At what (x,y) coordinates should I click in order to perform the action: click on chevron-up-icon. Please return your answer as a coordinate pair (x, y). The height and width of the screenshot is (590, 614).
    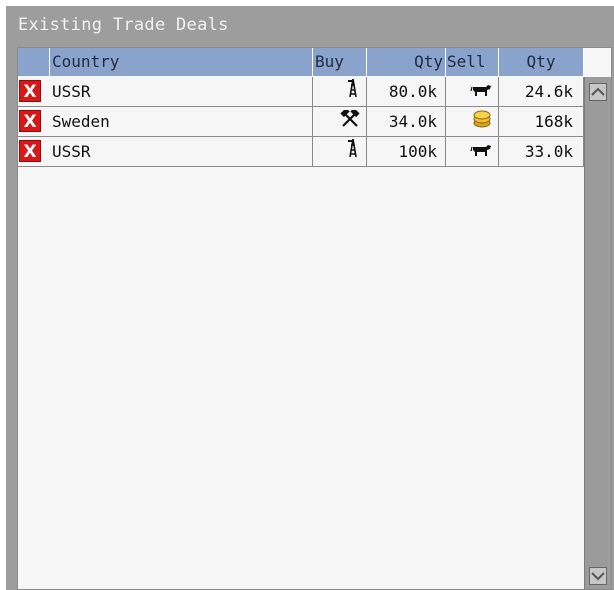
    Looking at the image, I should click on (598, 91).